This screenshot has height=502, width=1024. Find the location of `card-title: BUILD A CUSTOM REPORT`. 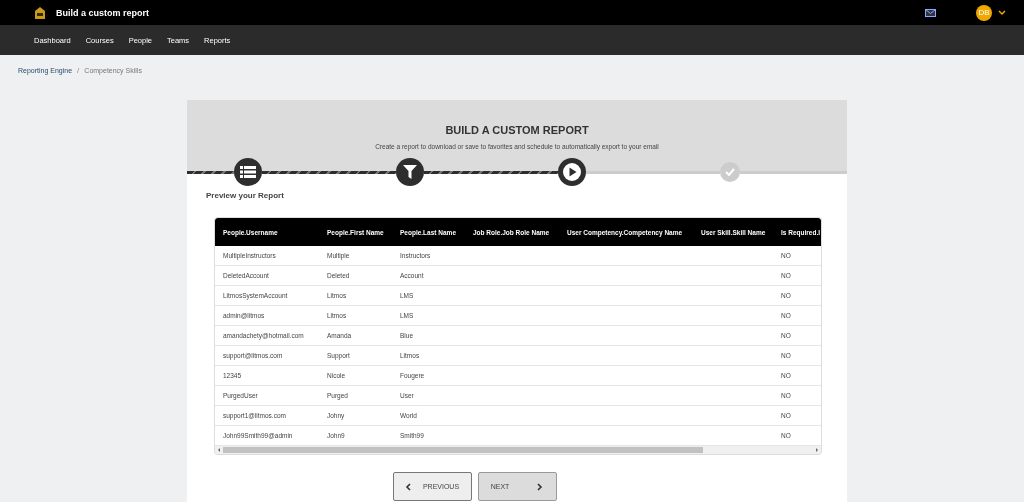

card-title: BUILD A CUSTOM REPORT is located at coordinates (517, 130).